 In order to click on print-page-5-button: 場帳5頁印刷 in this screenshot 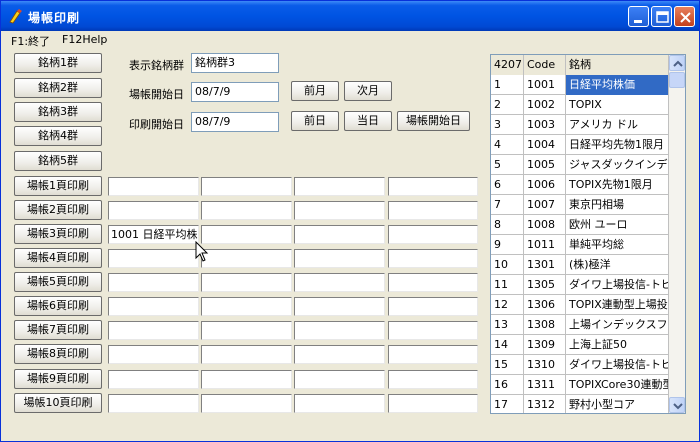, I will do `click(58, 282)`.